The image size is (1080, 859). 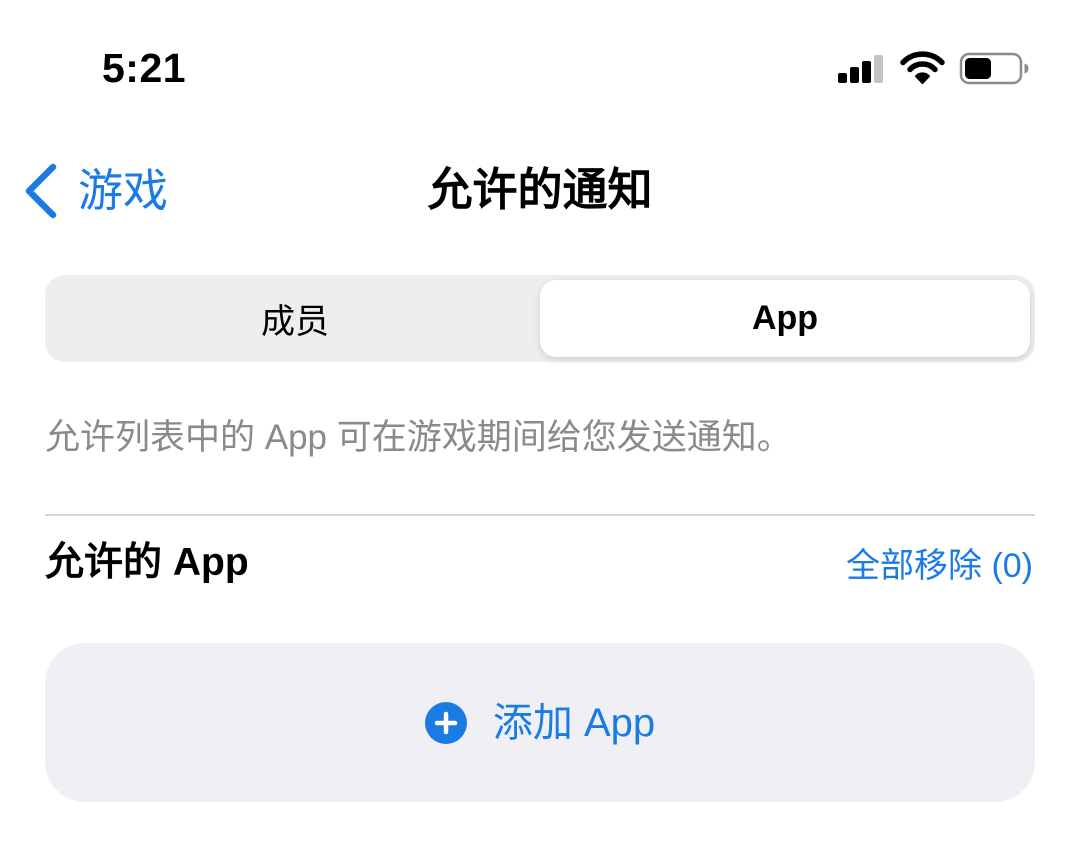 What do you see at coordinates (295, 322) in the screenshot?
I see `segment-label: 成员` at bounding box center [295, 322].